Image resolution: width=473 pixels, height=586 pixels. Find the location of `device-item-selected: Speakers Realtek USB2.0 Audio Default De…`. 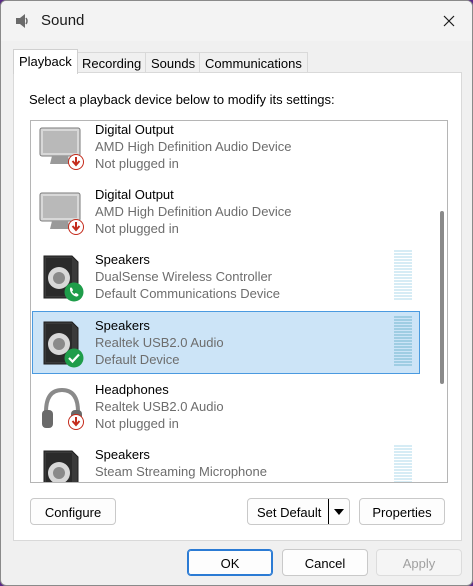

device-item-selected: Speakers Realtek USB2.0 Audio Default De… is located at coordinates (226, 342).